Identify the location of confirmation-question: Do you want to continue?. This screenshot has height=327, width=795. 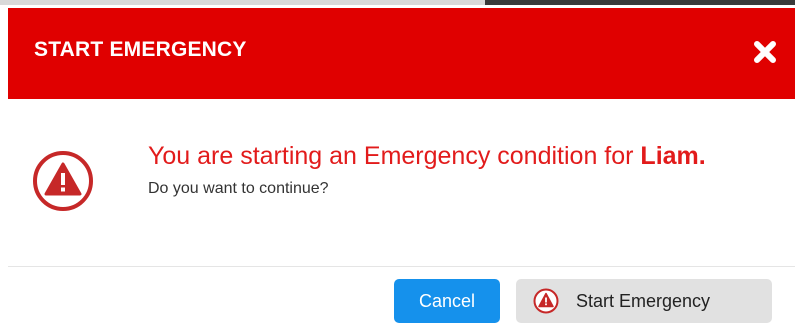
(238, 188).